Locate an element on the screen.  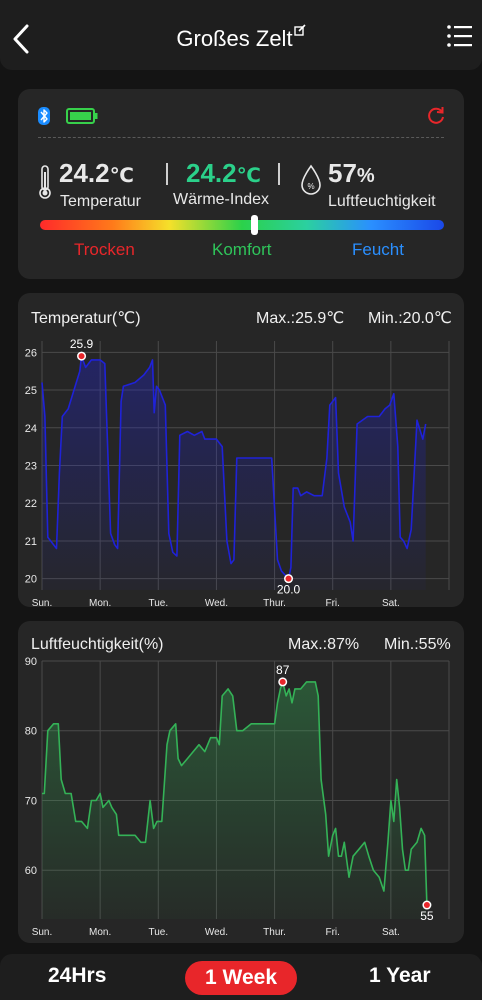
y-tick-label: 22 is located at coordinates (31, 504).